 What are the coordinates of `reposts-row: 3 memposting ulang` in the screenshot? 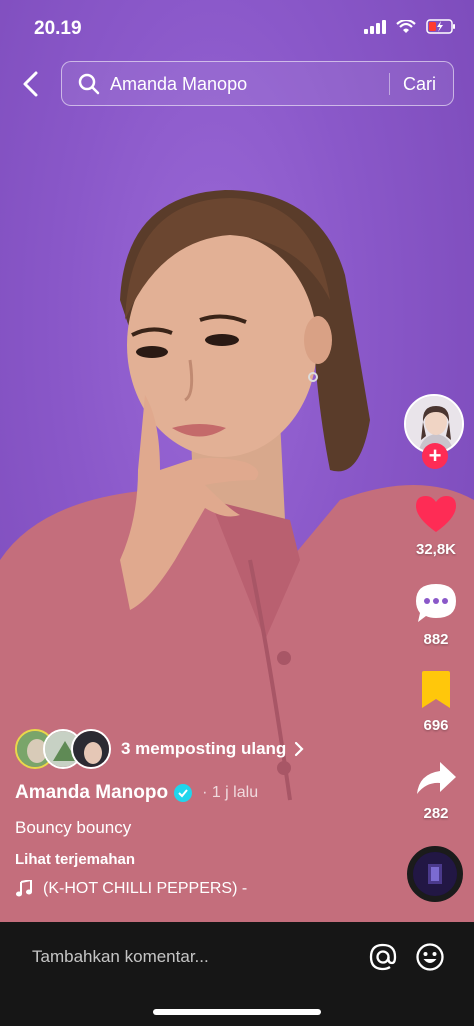 It's located at (160, 749).